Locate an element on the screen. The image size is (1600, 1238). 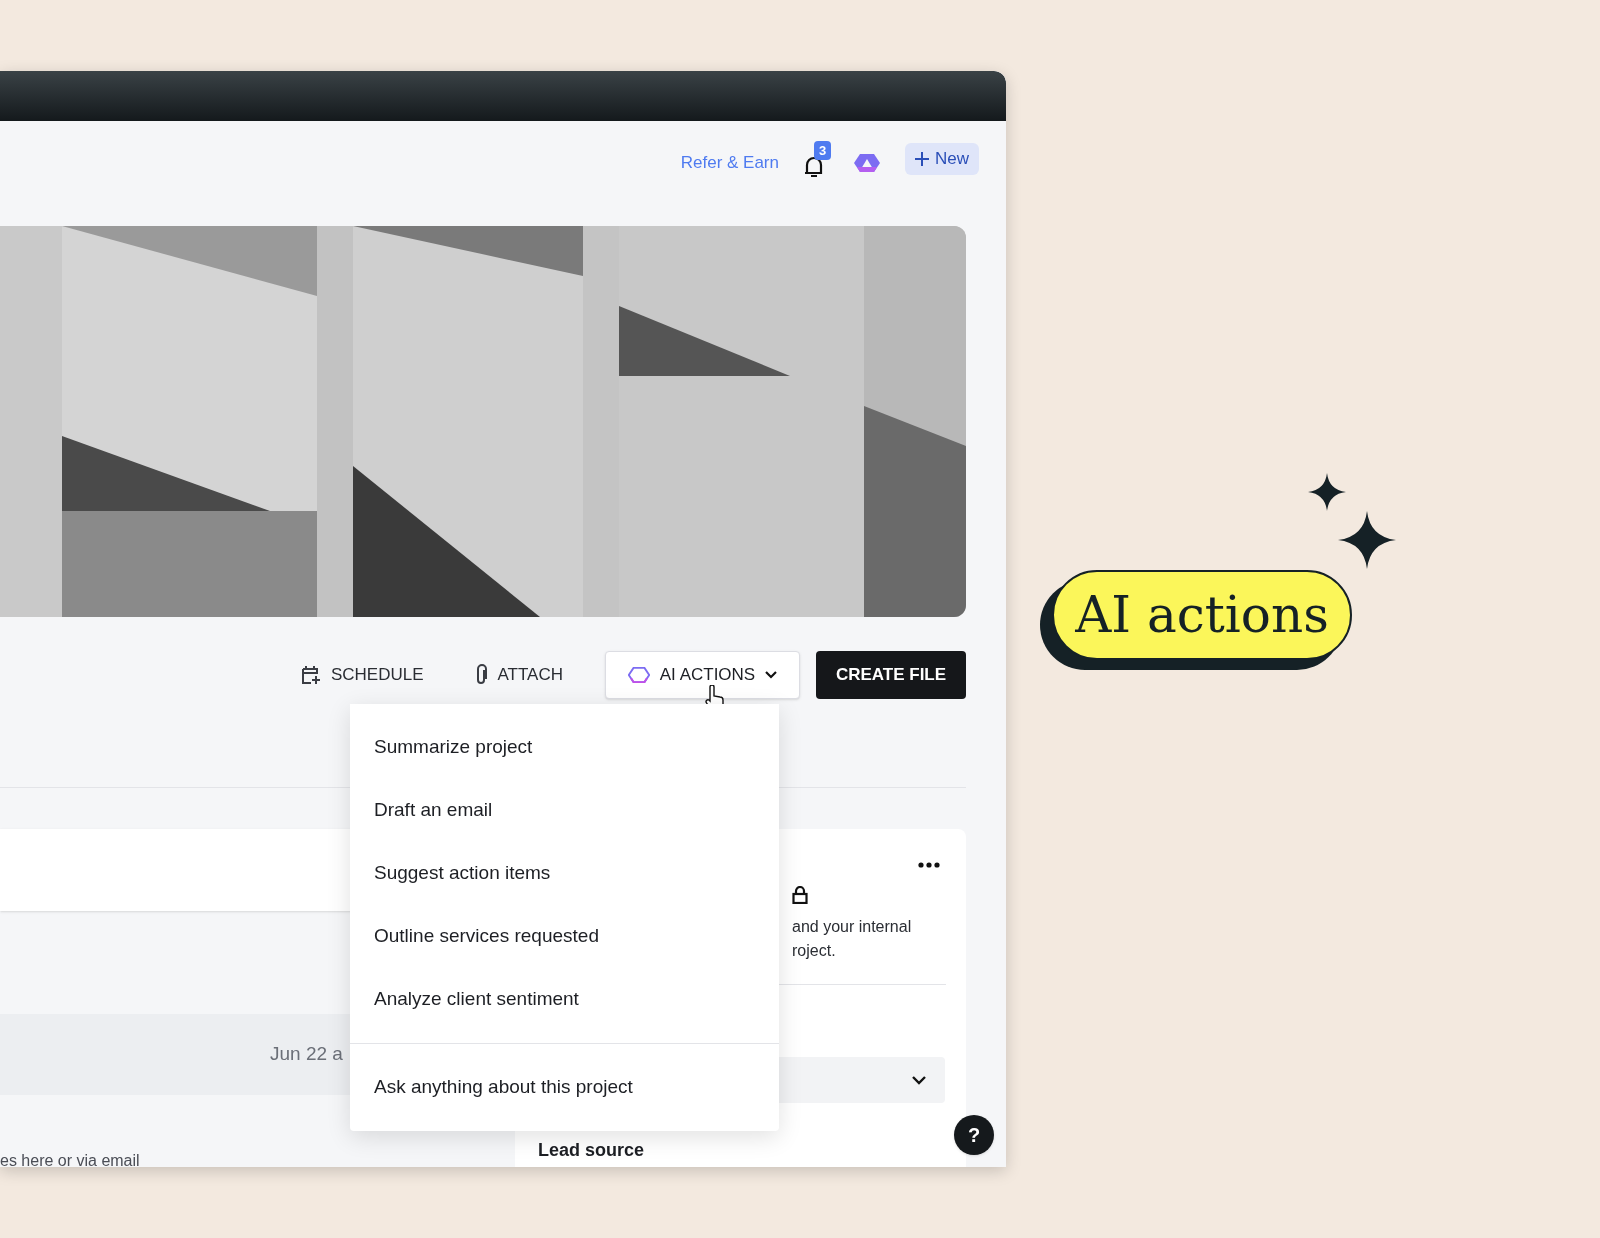
bell-icon is located at coordinates (814, 167).